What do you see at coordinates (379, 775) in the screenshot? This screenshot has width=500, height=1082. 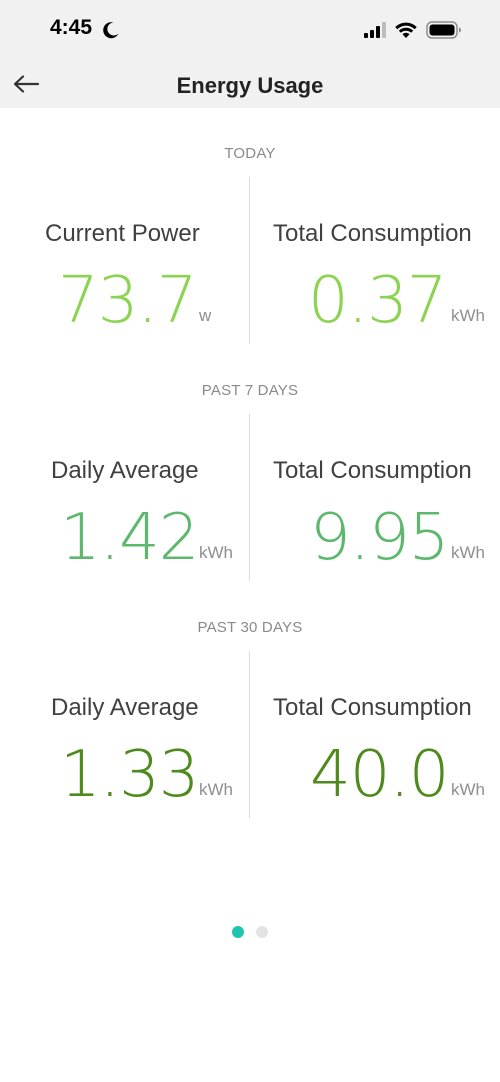 I see `metric-value-total-consumption: 40.0` at bounding box center [379, 775].